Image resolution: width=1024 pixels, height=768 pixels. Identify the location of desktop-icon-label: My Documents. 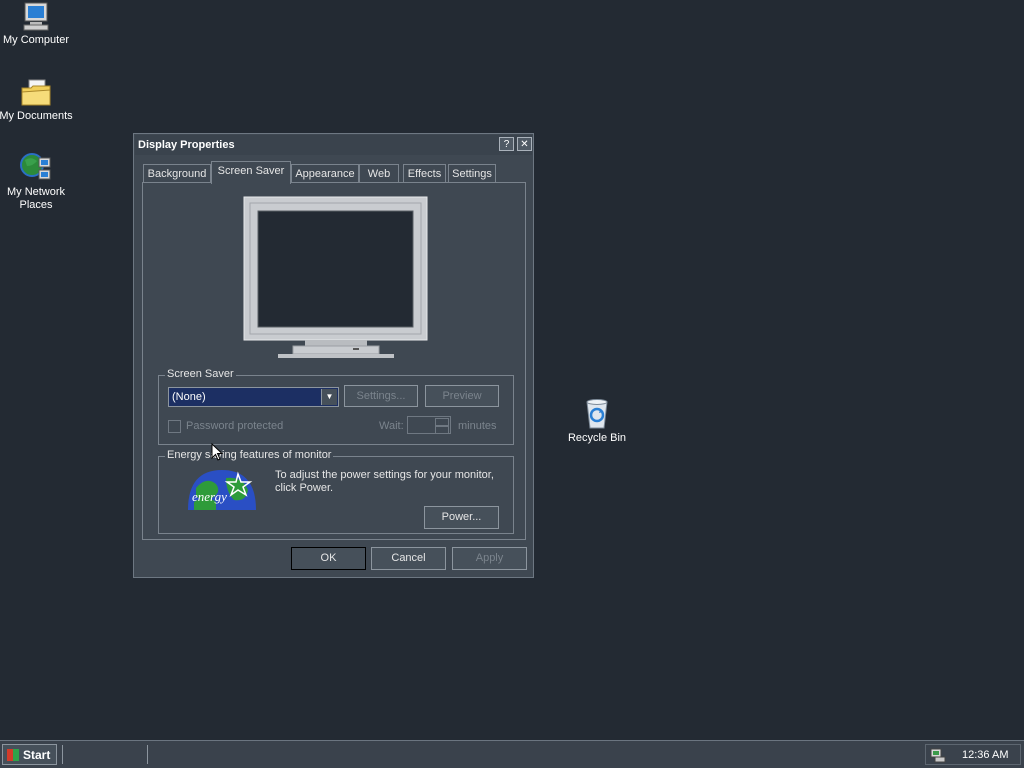
(36, 116).